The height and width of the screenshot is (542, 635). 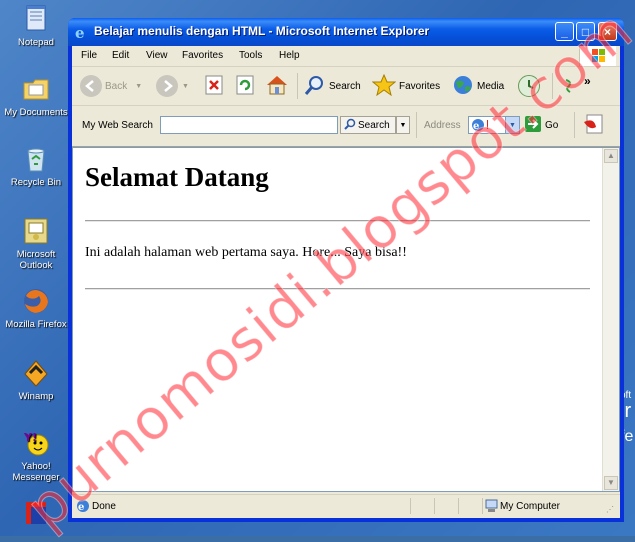 What do you see at coordinates (491, 86) in the screenshot?
I see `media-toolbar-label: Media` at bounding box center [491, 86].